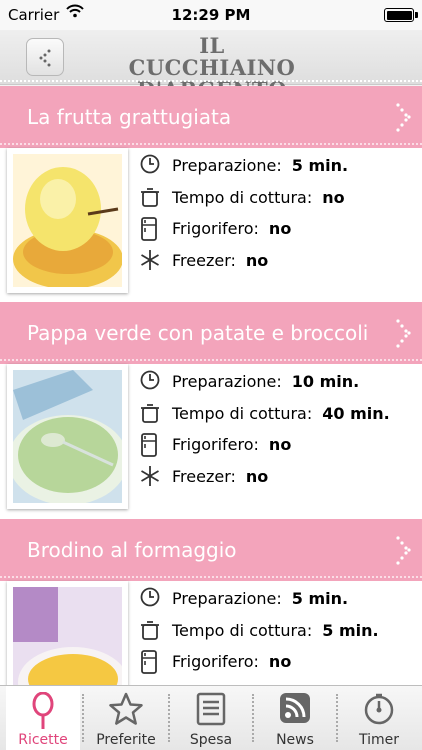  I want to click on clock: 12:29 PM, so click(211, 15).